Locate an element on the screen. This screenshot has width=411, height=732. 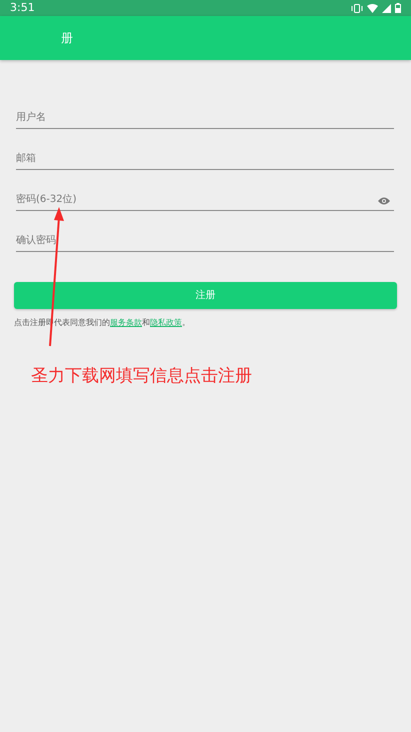
battery-icon is located at coordinates (398, 8).